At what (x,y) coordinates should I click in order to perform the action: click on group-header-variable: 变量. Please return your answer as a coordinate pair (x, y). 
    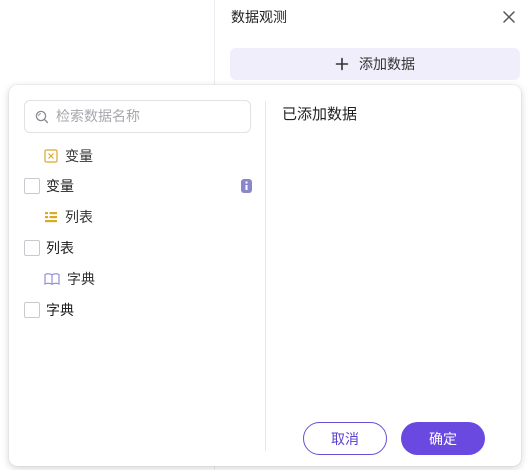
    Looking at the image, I should click on (68, 156).